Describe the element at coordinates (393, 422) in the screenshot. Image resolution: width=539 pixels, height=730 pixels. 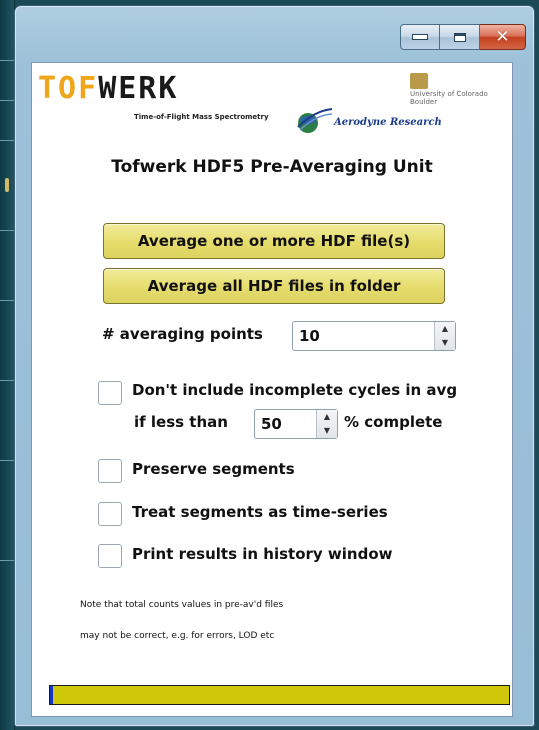
I see `percent-complete-suffix: % complete` at that location.